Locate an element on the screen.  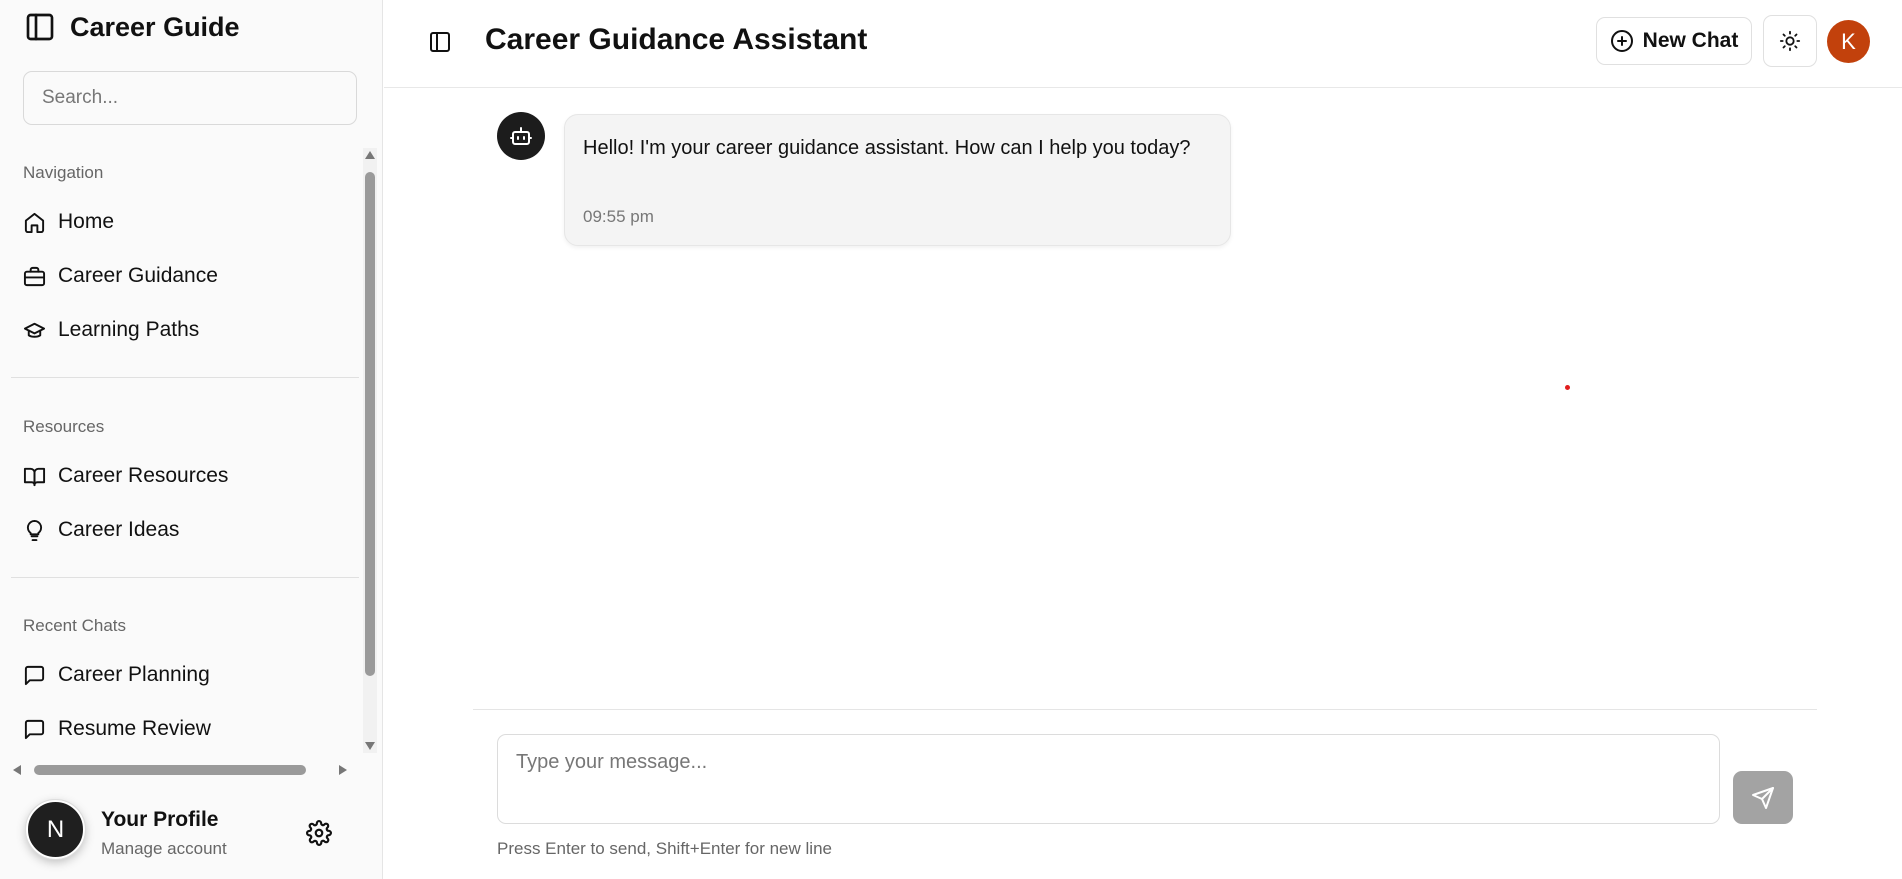
briefcase-icon is located at coordinates (34, 276).